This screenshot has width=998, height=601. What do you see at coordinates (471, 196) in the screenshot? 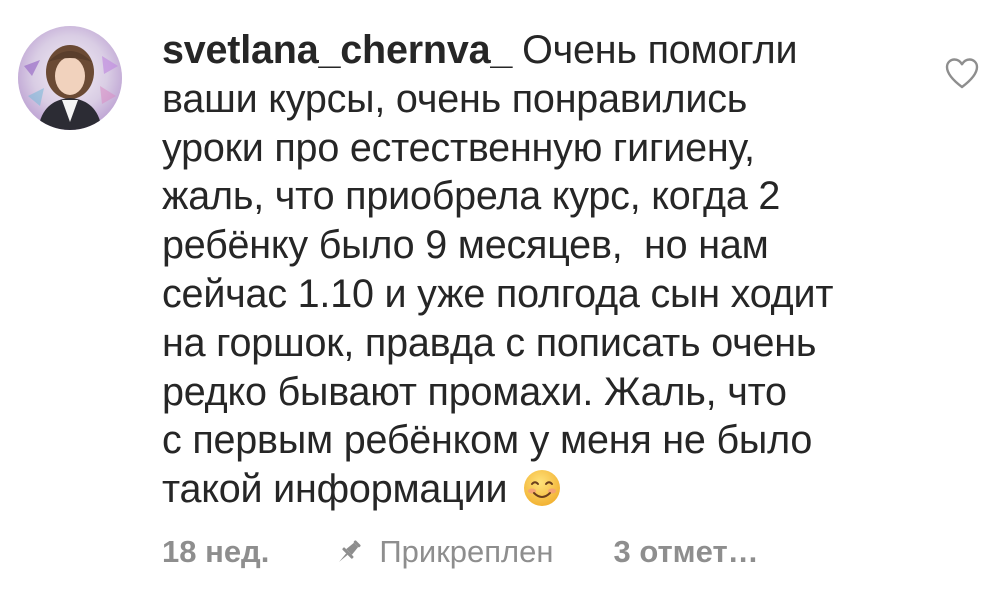
I see `comment-line-4: жаль, что приобрела курс, когда 2` at bounding box center [471, 196].